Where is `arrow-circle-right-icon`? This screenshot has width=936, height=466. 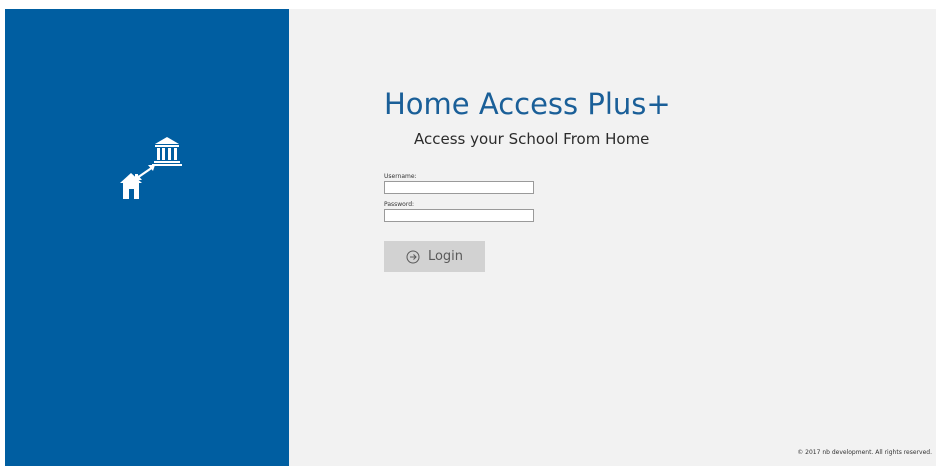 arrow-circle-right-icon is located at coordinates (413, 256).